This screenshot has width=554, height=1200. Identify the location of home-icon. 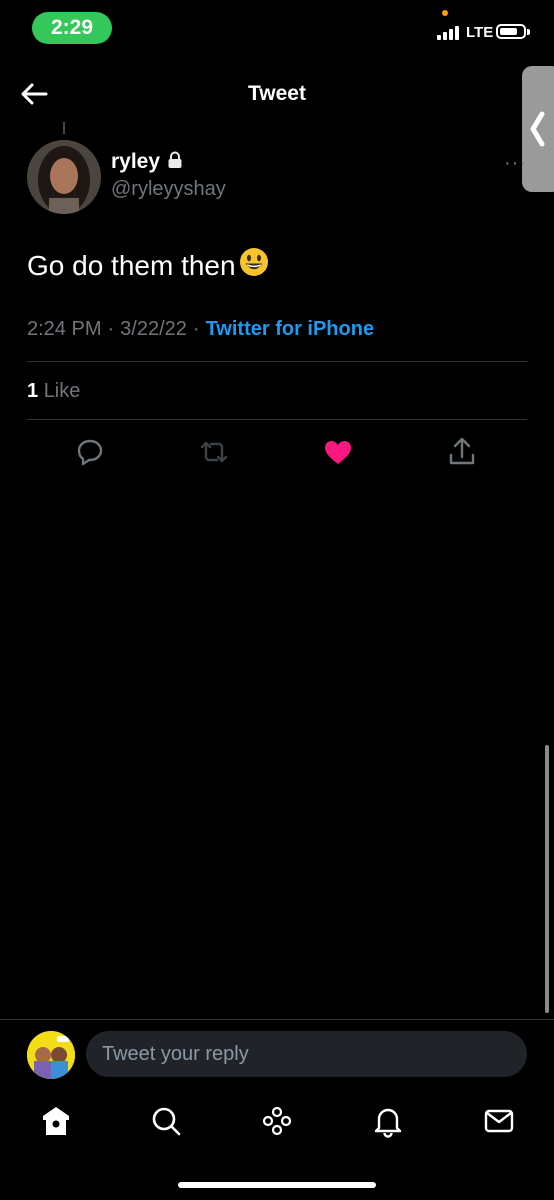
(56, 1121).